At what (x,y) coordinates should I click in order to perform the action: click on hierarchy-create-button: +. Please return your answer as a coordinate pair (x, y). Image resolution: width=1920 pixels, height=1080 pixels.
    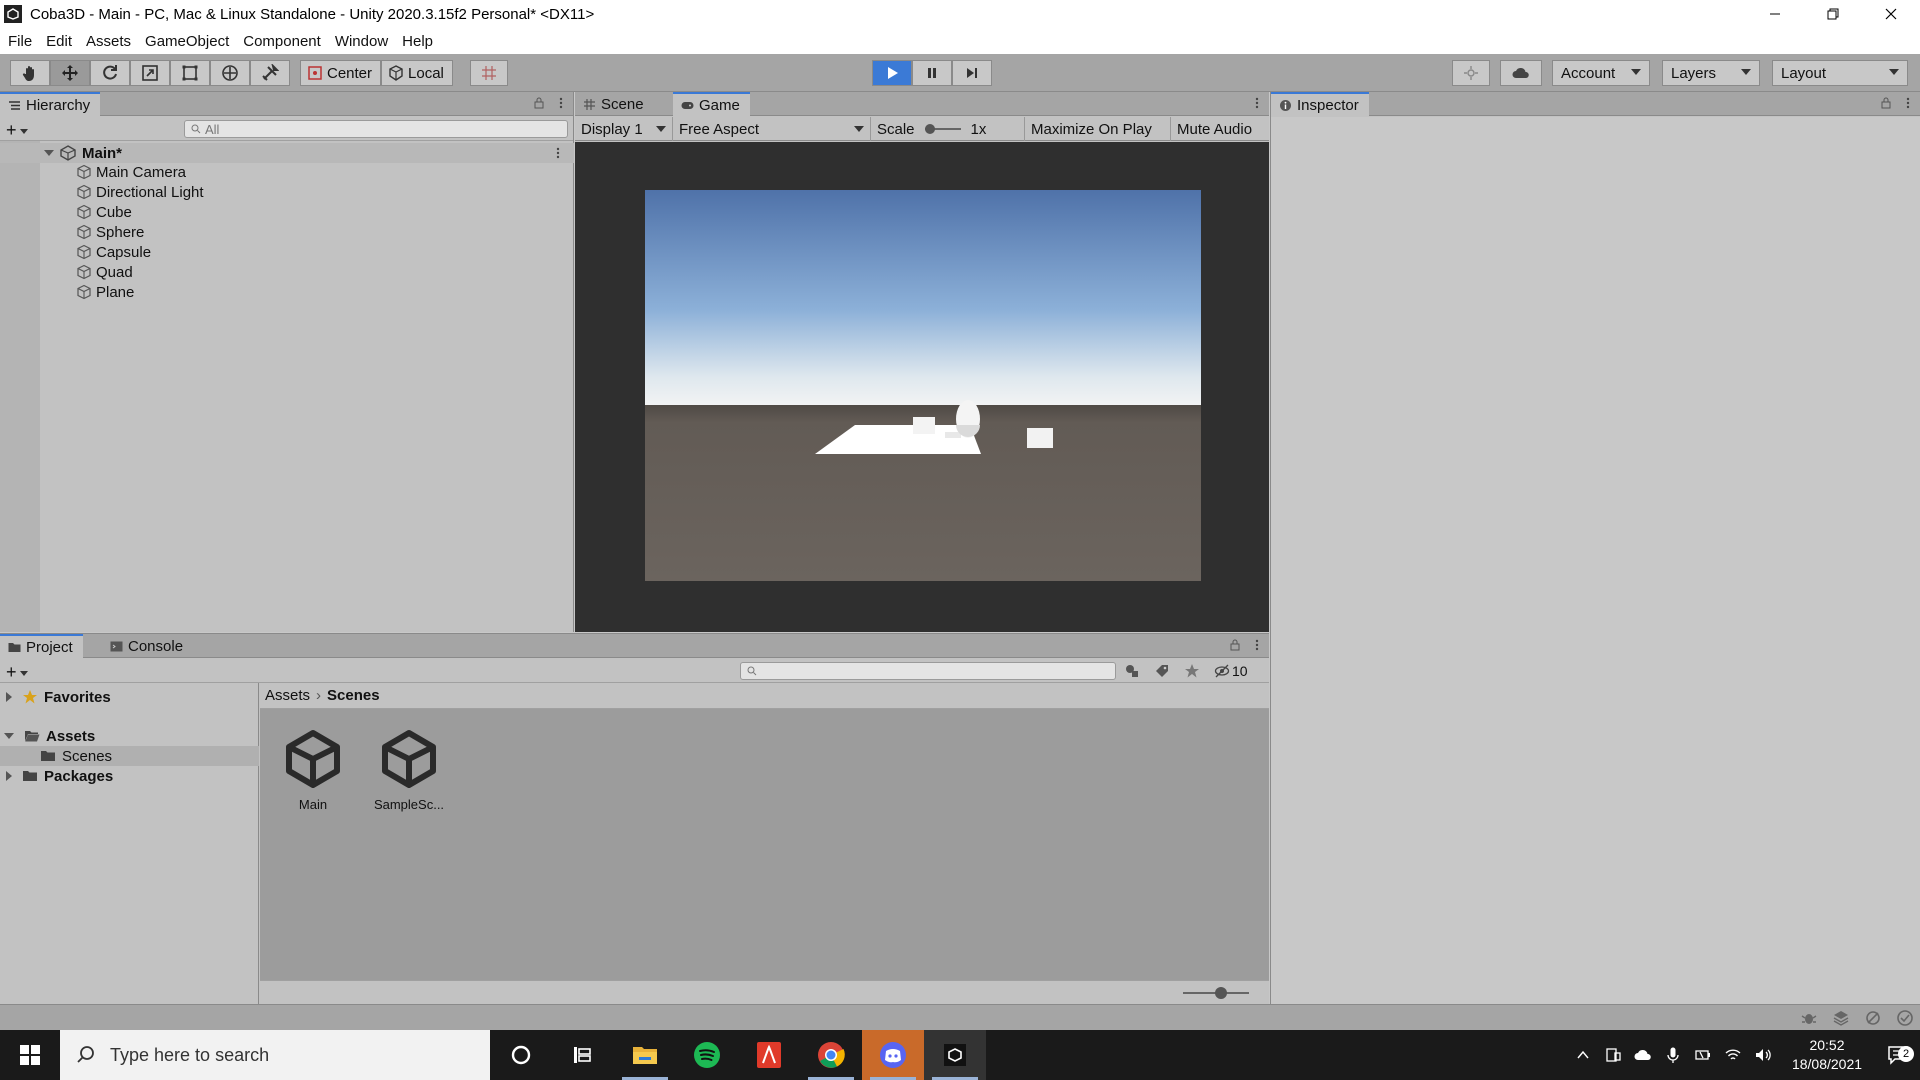
    Looking at the image, I should click on (17, 130).